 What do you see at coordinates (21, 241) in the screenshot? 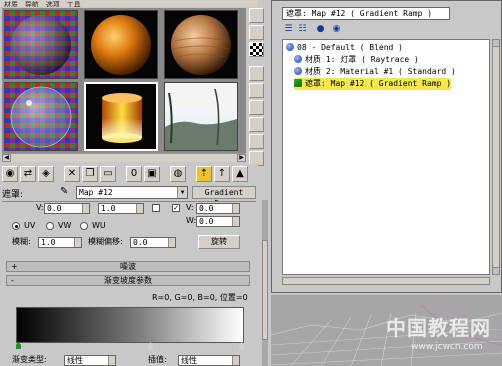
I see `blur-label: 模糊:` at bounding box center [21, 241].